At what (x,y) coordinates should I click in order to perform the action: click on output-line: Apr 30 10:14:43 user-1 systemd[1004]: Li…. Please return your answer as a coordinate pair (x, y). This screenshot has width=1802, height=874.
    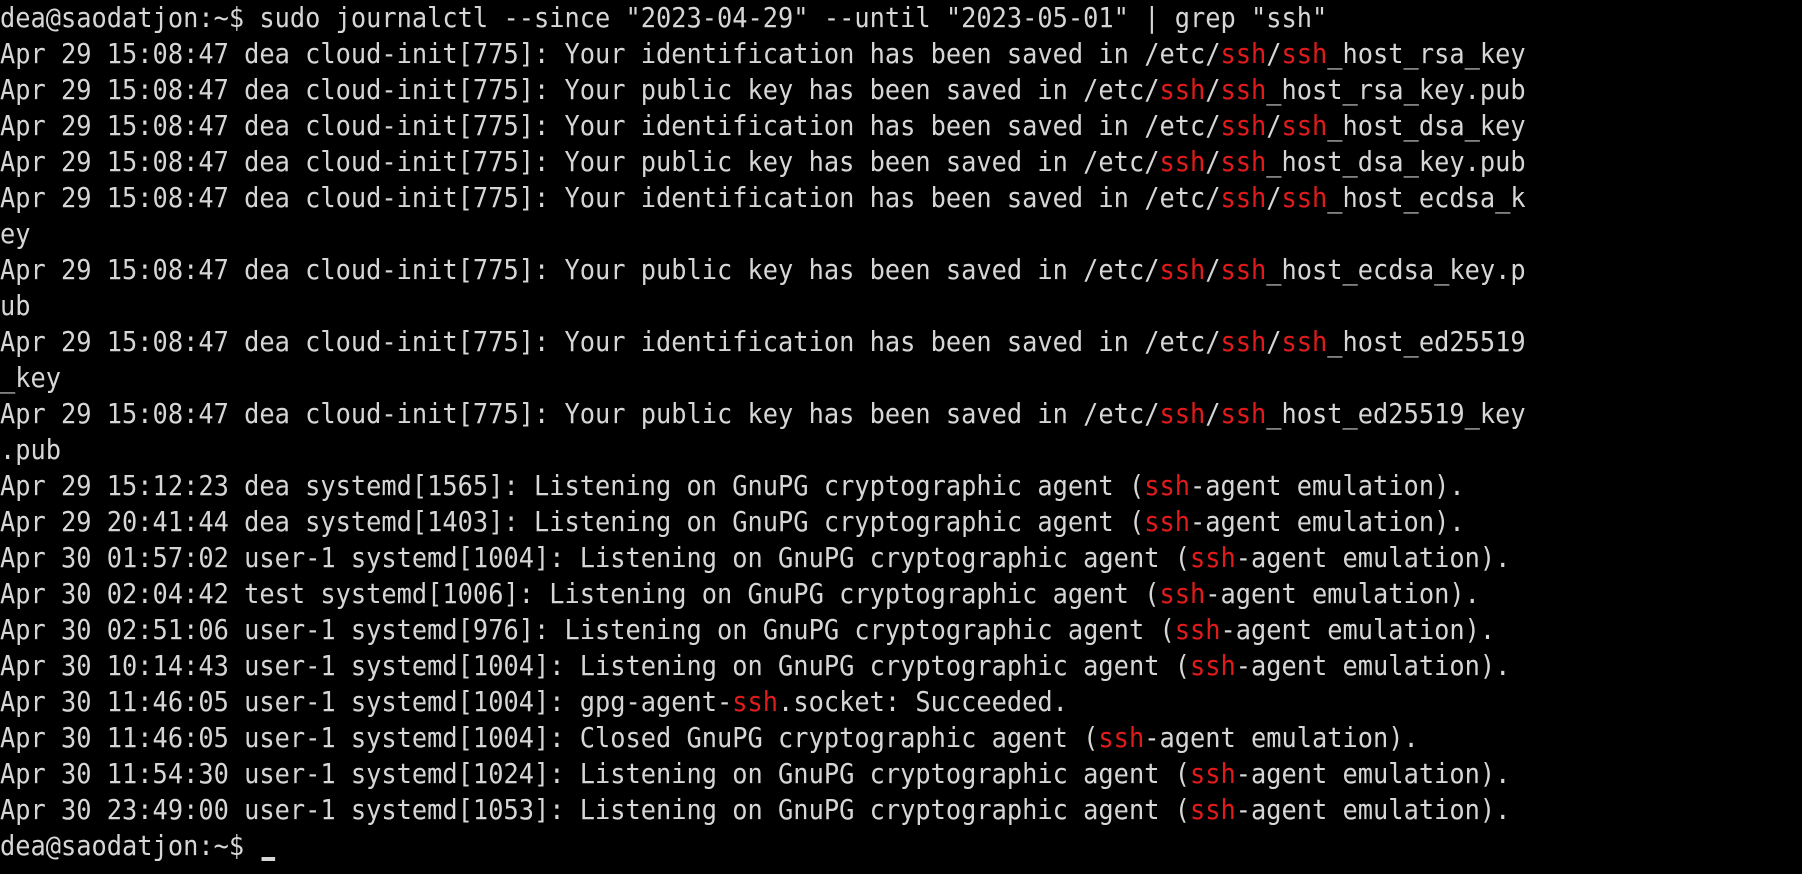
    Looking at the image, I should click on (755, 665).